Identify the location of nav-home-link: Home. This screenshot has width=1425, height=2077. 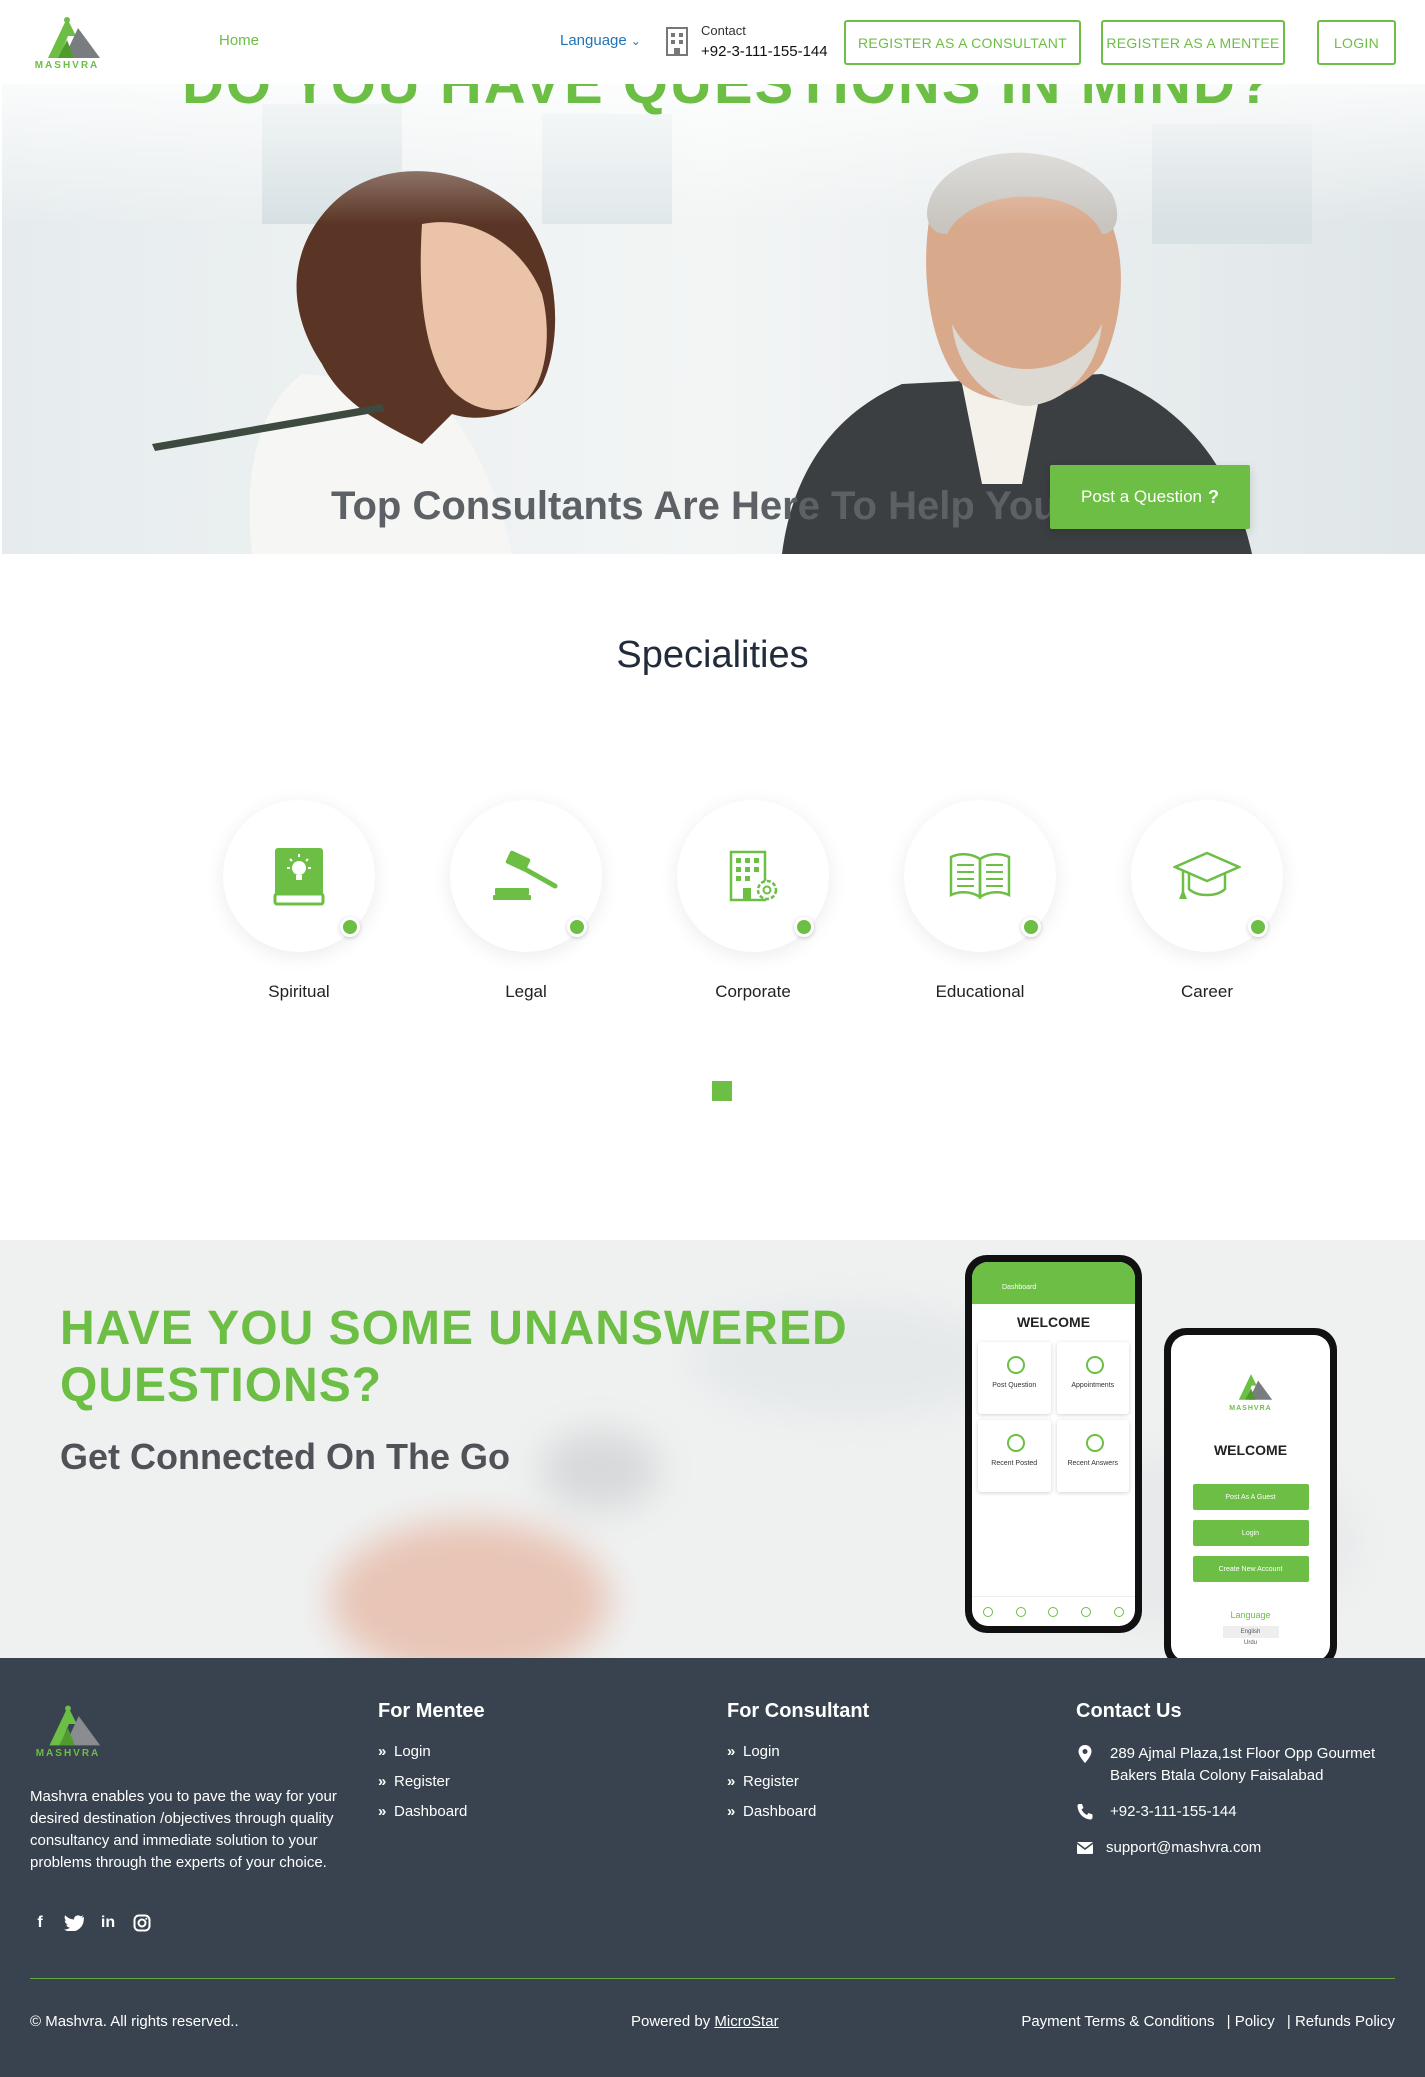
(239, 40).